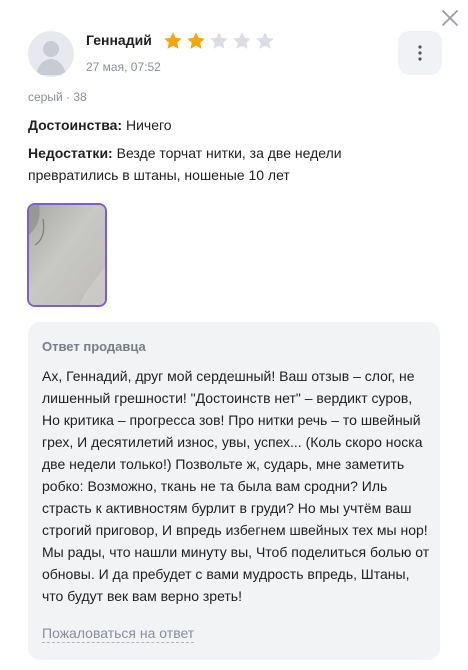 The height and width of the screenshot is (670, 468). Describe the element at coordinates (118, 633) in the screenshot. I see `report-reply-link: Пожаловаться на ответ` at that location.